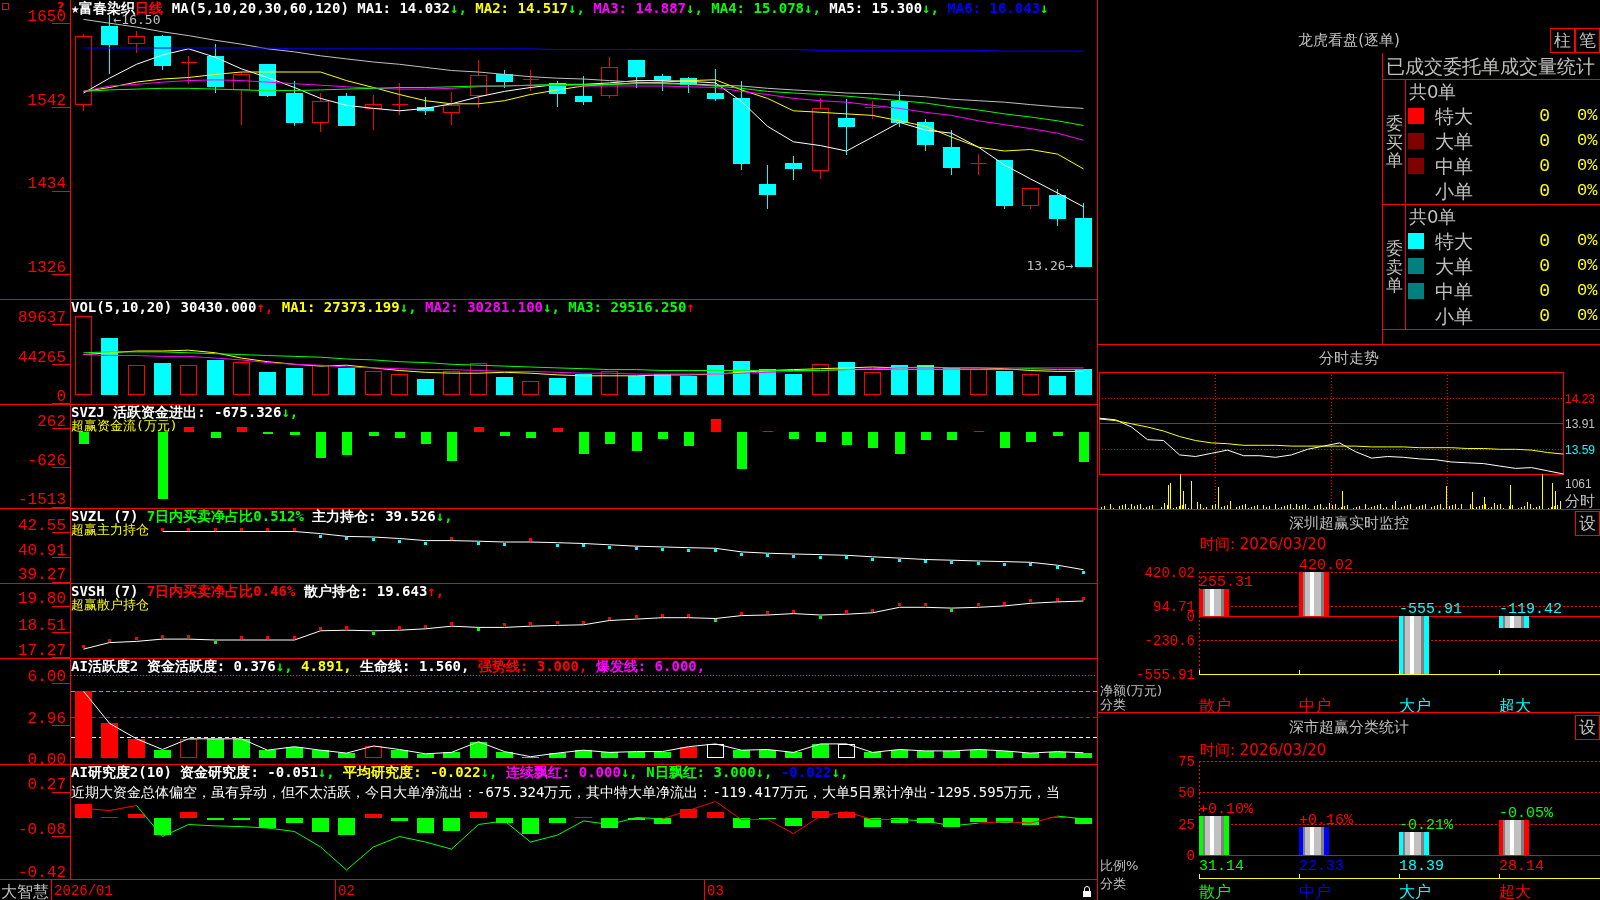 This screenshot has height=900, width=1600. I want to click on legend-text: MA5: 15.300, so click(875, 8).